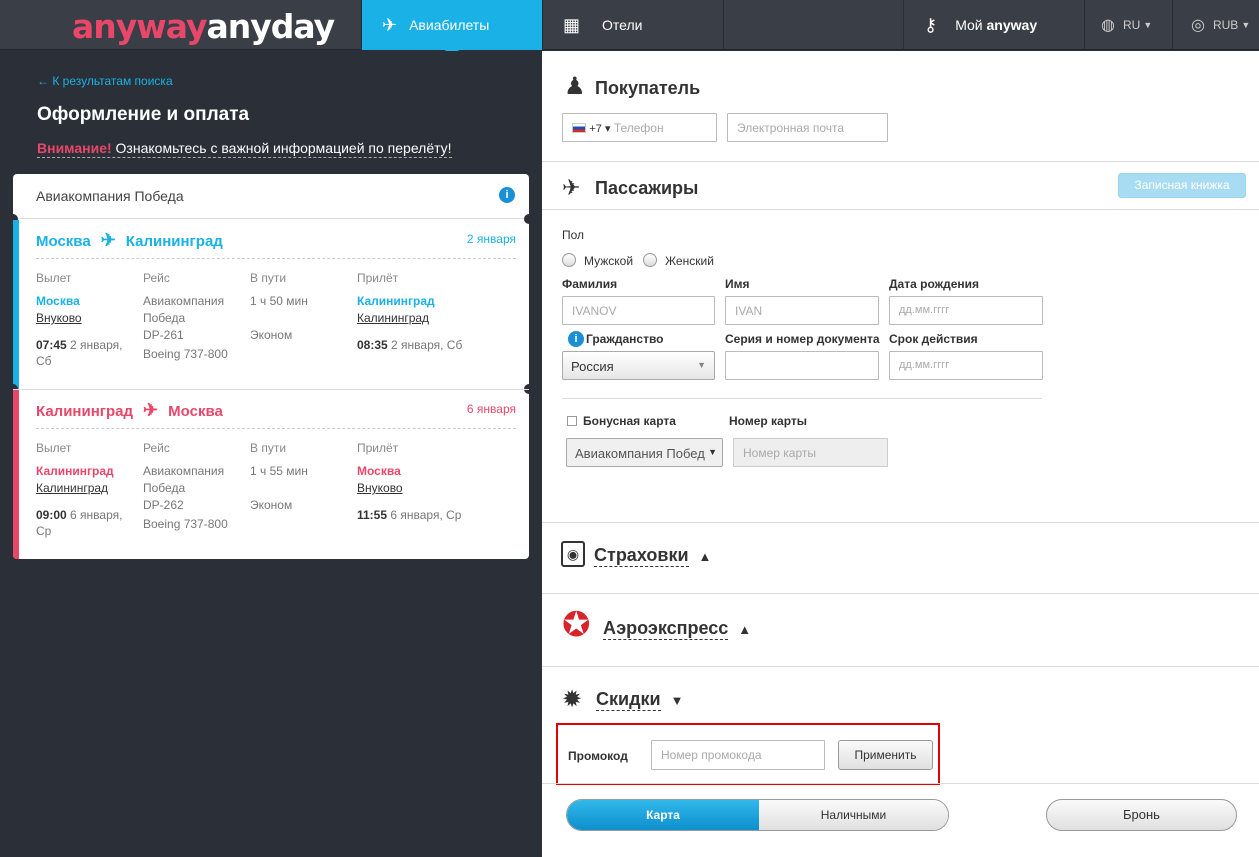  Describe the element at coordinates (1131, 25) in the screenshot. I see `language-value: RU` at that location.